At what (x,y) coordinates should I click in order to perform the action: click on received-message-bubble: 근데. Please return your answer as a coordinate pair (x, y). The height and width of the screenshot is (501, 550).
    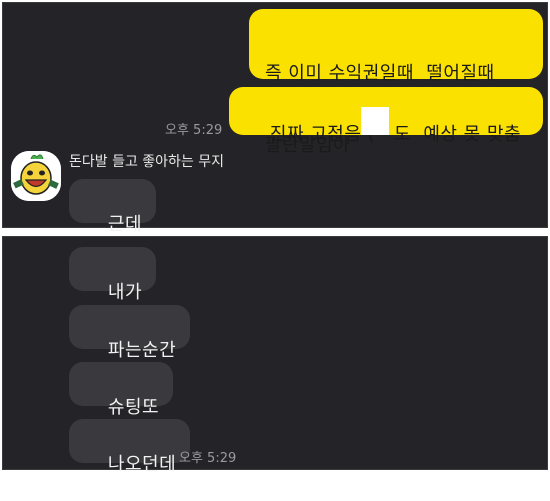
    Looking at the image, I should click on (113, 207).